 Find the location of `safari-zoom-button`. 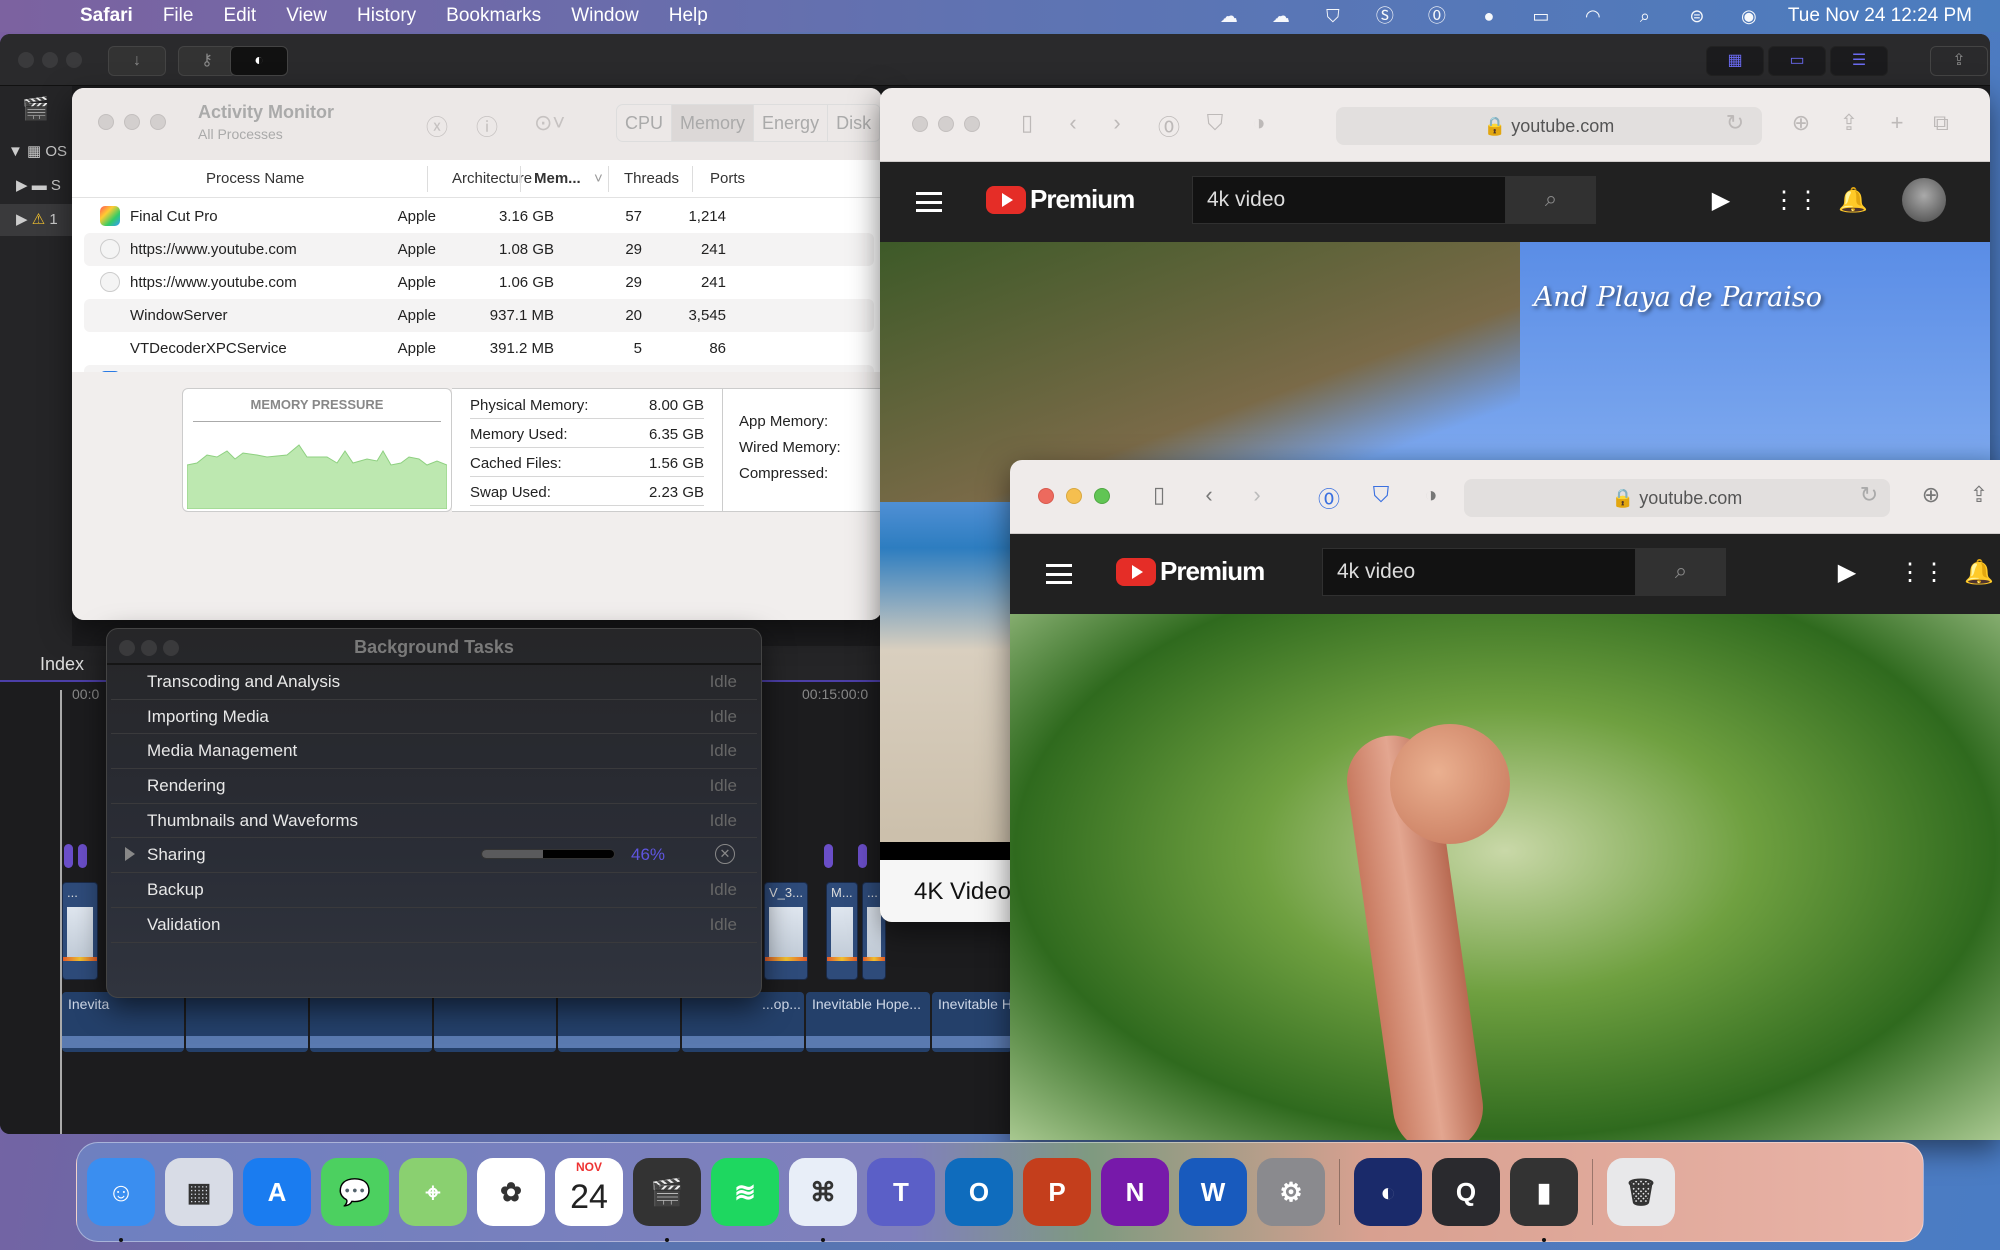

safari-zoom-button is located at coordinates (1102, 496).